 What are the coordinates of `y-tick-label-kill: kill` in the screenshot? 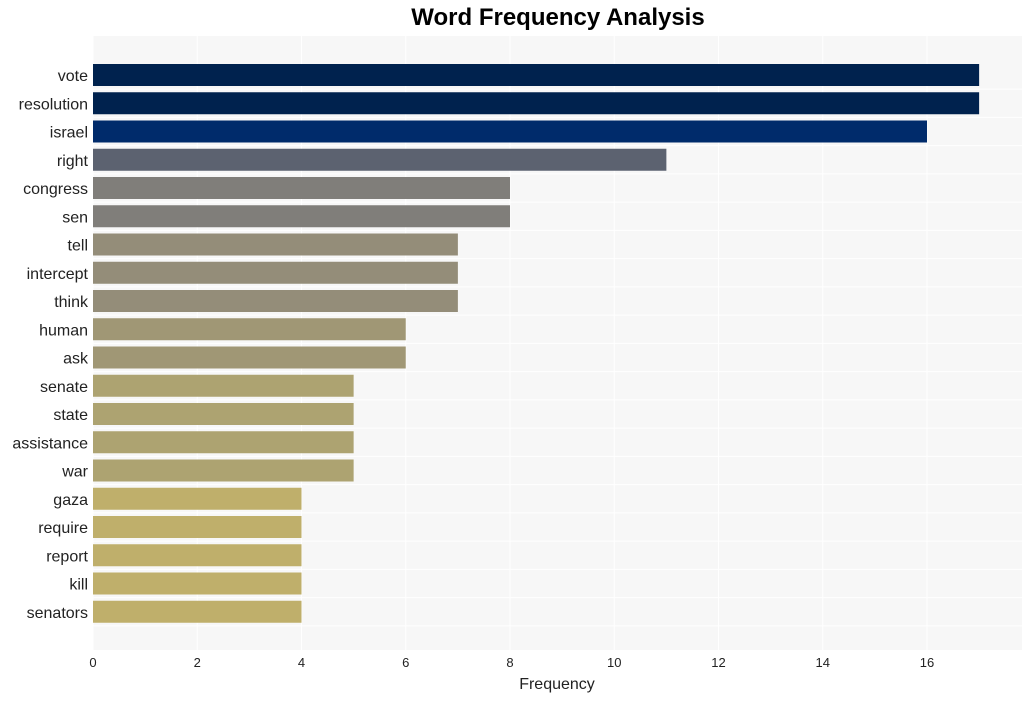 It's located at (78, 585).